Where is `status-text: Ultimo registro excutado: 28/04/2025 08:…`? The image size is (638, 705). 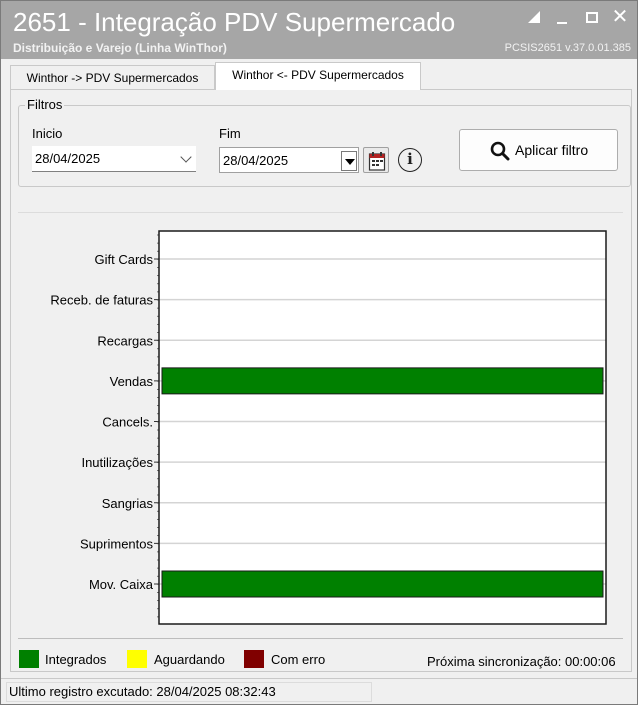 status-text: Ultimo registro excutado: 28/04/2025 08:… is located at coordinates (142, 691).